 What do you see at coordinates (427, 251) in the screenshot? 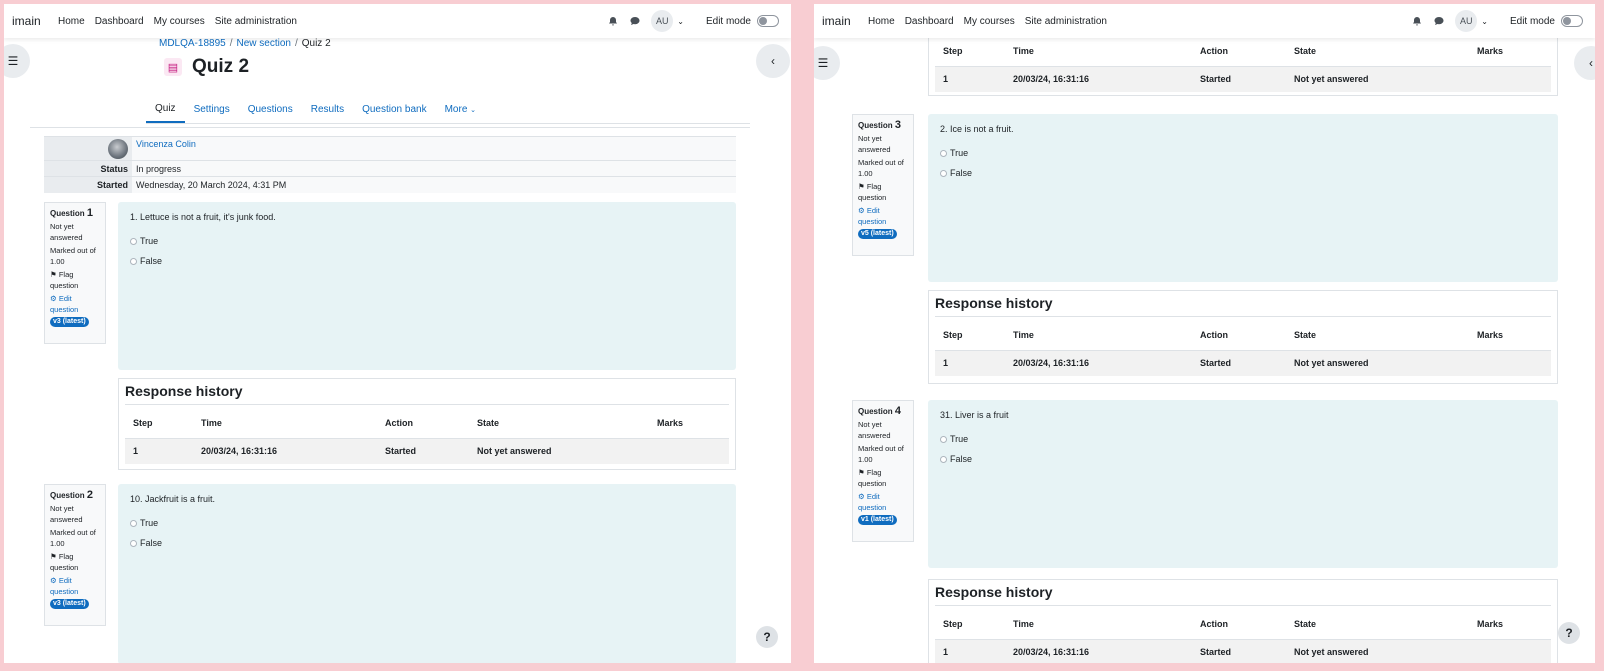
I see `answer-options: True False` at bounding box center [427, 251].